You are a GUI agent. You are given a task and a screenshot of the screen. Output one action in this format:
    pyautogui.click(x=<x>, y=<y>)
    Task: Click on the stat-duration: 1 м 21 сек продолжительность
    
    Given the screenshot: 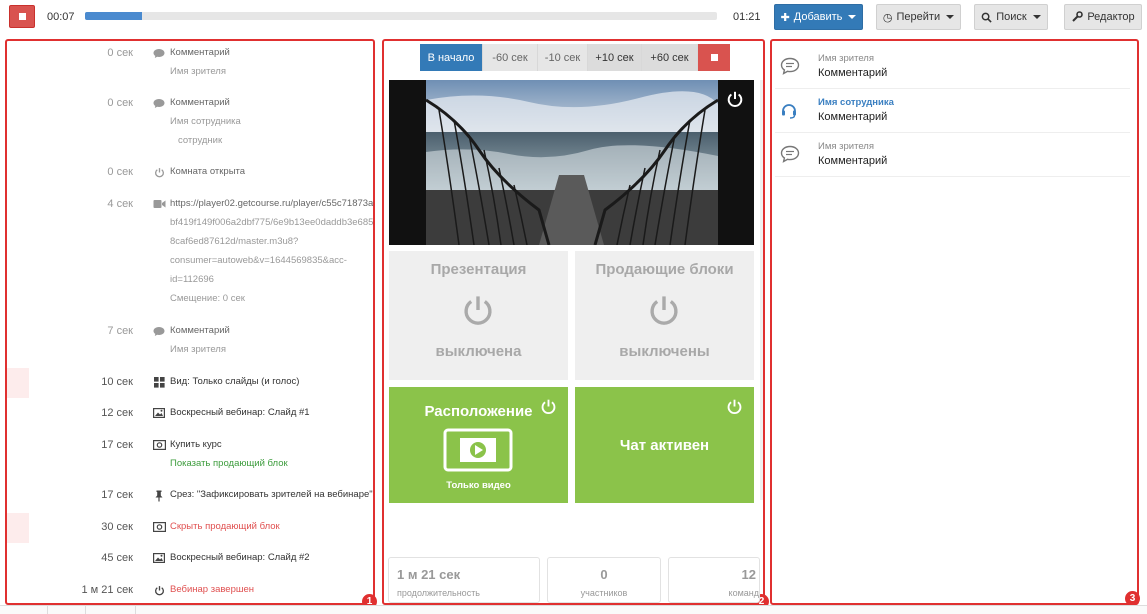 What is the action you would take?
    pyautogui.click(x=464, y=580)
    